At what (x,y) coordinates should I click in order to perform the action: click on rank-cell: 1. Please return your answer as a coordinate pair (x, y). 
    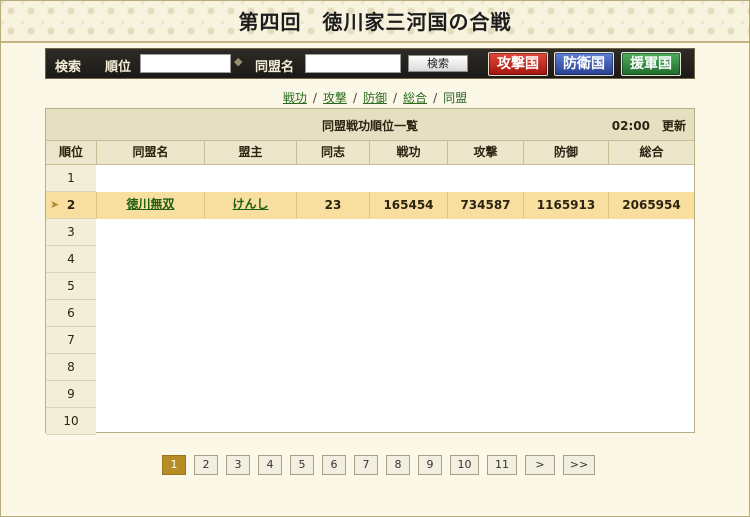
    Looking at the image, I should click on (71, 178).